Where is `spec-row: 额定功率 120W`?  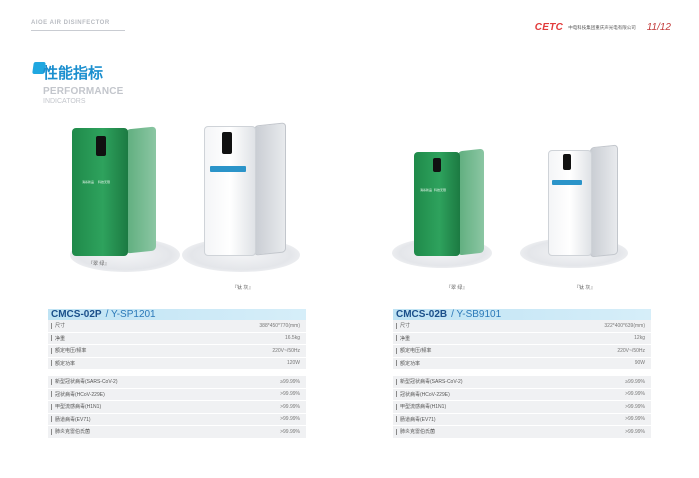
spec-row: 额定功率 120W is located at coordinates (177, 363).